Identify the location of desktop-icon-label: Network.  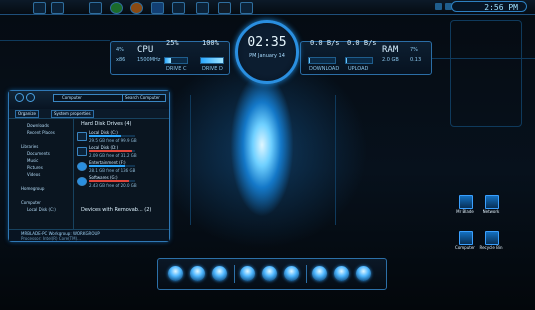
(491, 211).